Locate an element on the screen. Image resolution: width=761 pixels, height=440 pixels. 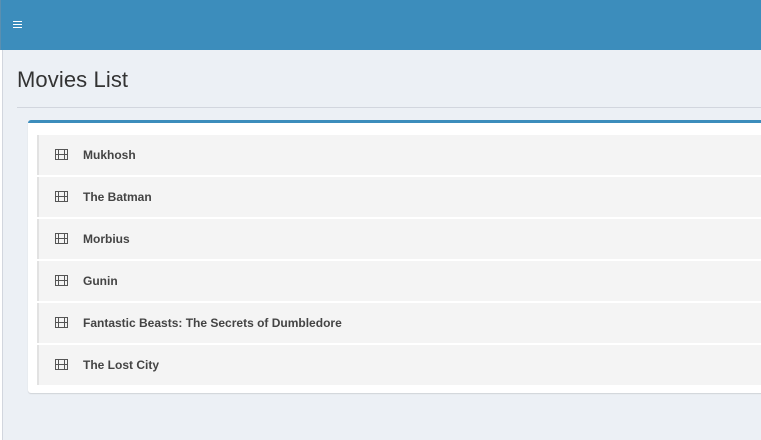
movie-title: Gunin is located at coordinates (100, 281).